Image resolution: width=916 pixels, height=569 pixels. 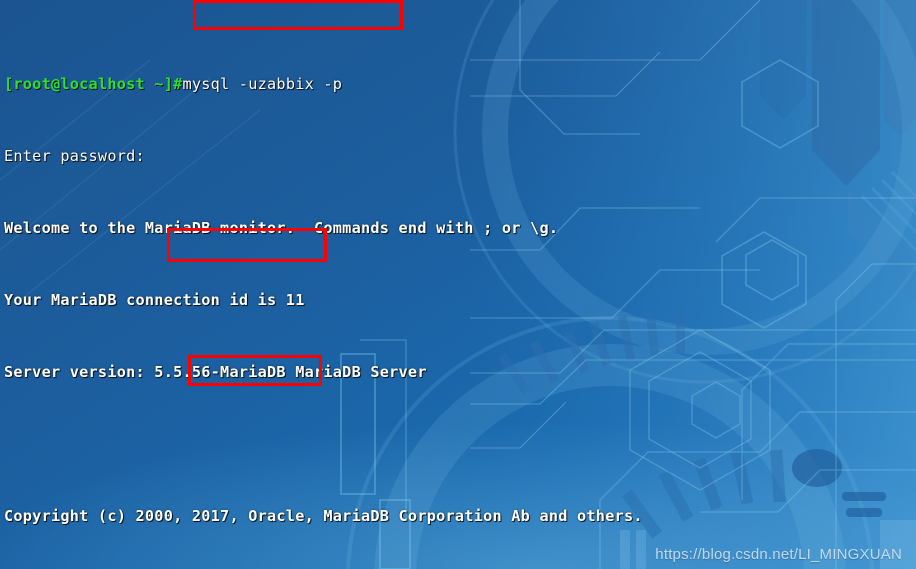 I want to click on terminal-line: [root@localhost ~]#mysql -uzabbix -p, so click(x=458, y=84).